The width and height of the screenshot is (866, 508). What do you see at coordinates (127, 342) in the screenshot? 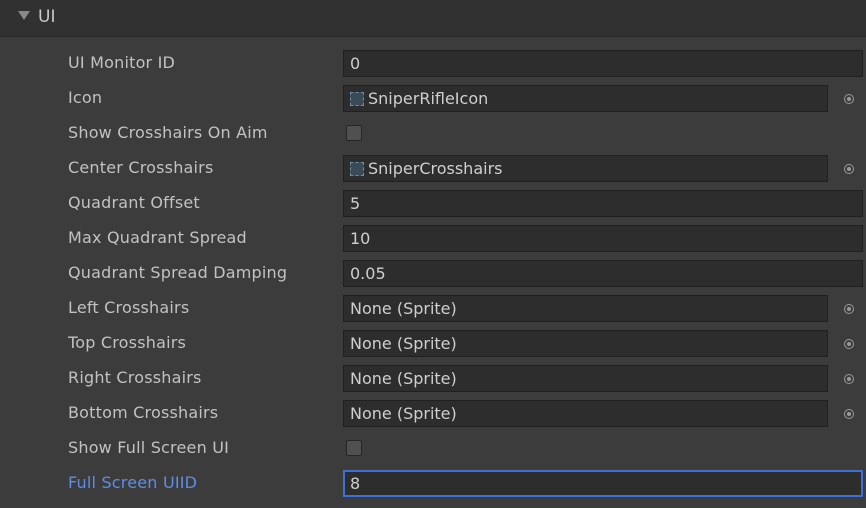
I see `top-crosshairs-label: Top Crosshairs` at bounding box center [127, 342].